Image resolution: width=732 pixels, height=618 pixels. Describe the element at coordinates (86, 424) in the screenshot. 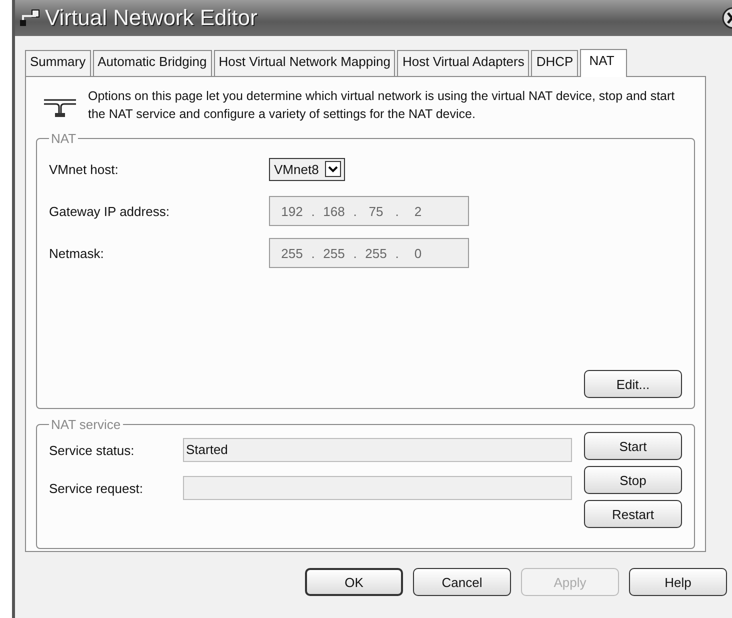

I see `group-legend: NAT service` at that location.